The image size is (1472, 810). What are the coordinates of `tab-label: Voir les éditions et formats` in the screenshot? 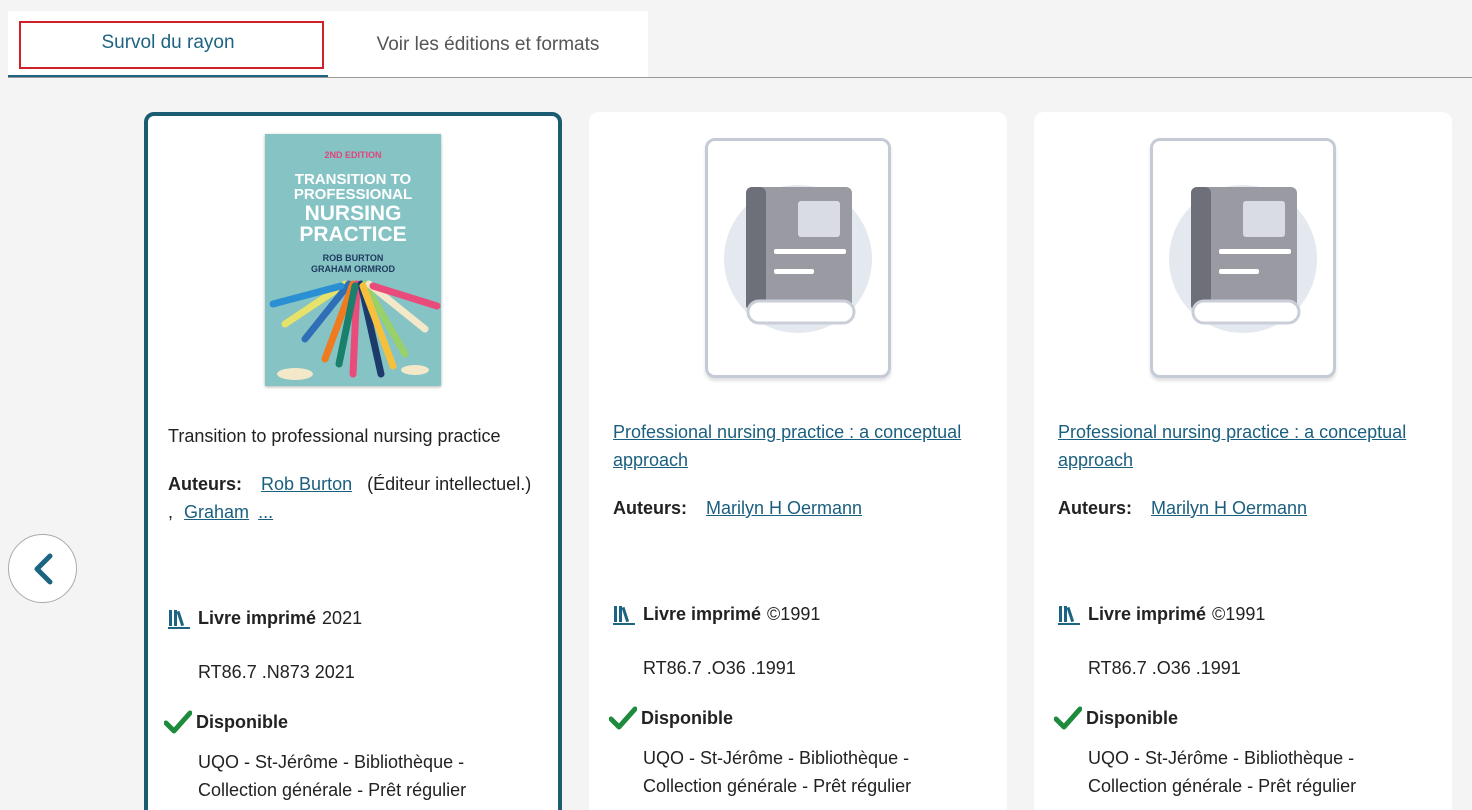 It's located at (488, 44).